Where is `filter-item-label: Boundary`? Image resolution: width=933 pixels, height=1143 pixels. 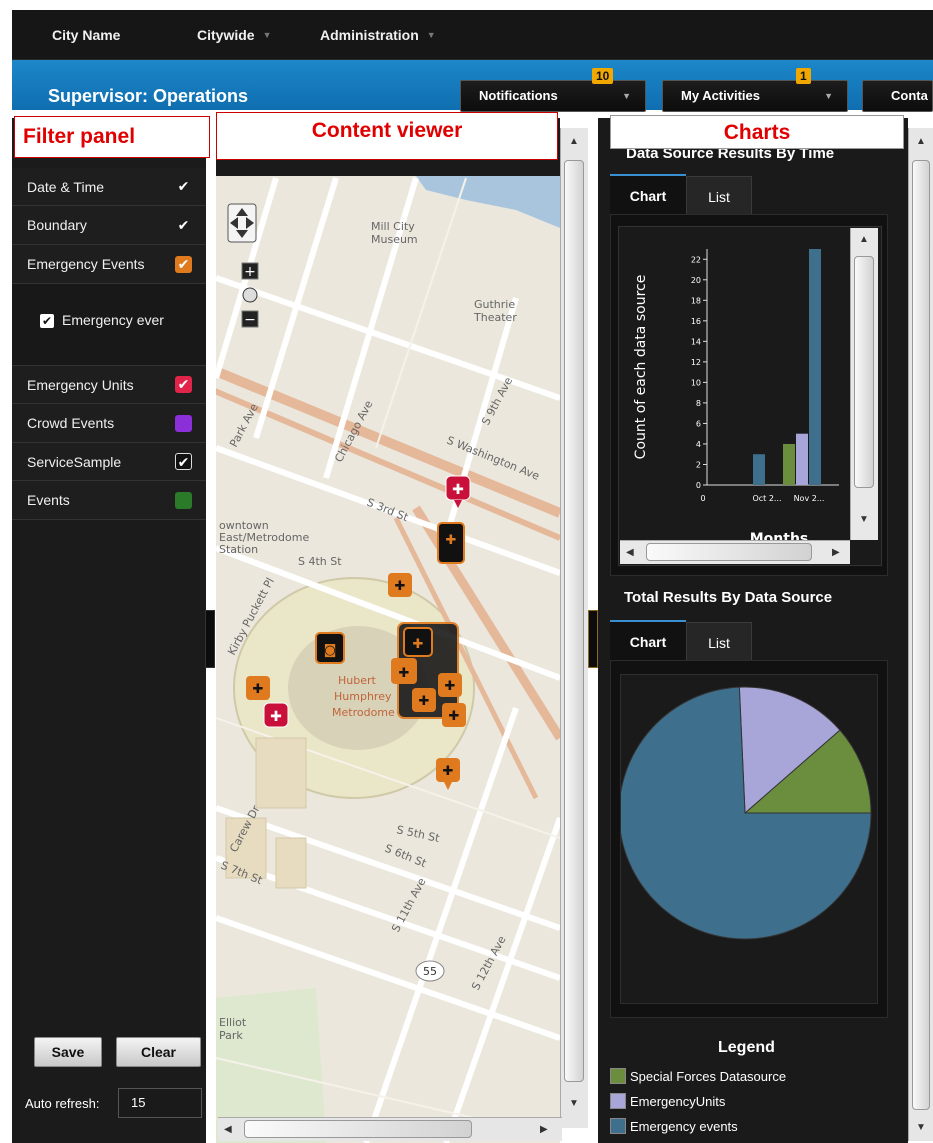
filter-item-label: Boundary is located at coordinates (57, 225).